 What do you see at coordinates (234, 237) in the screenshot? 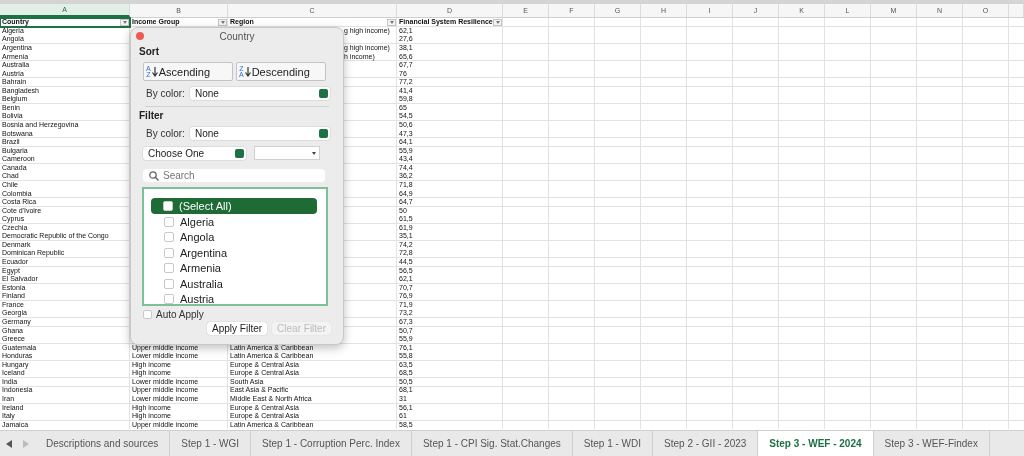
I see `list-item: Angola` at bounding box center [234, 237].